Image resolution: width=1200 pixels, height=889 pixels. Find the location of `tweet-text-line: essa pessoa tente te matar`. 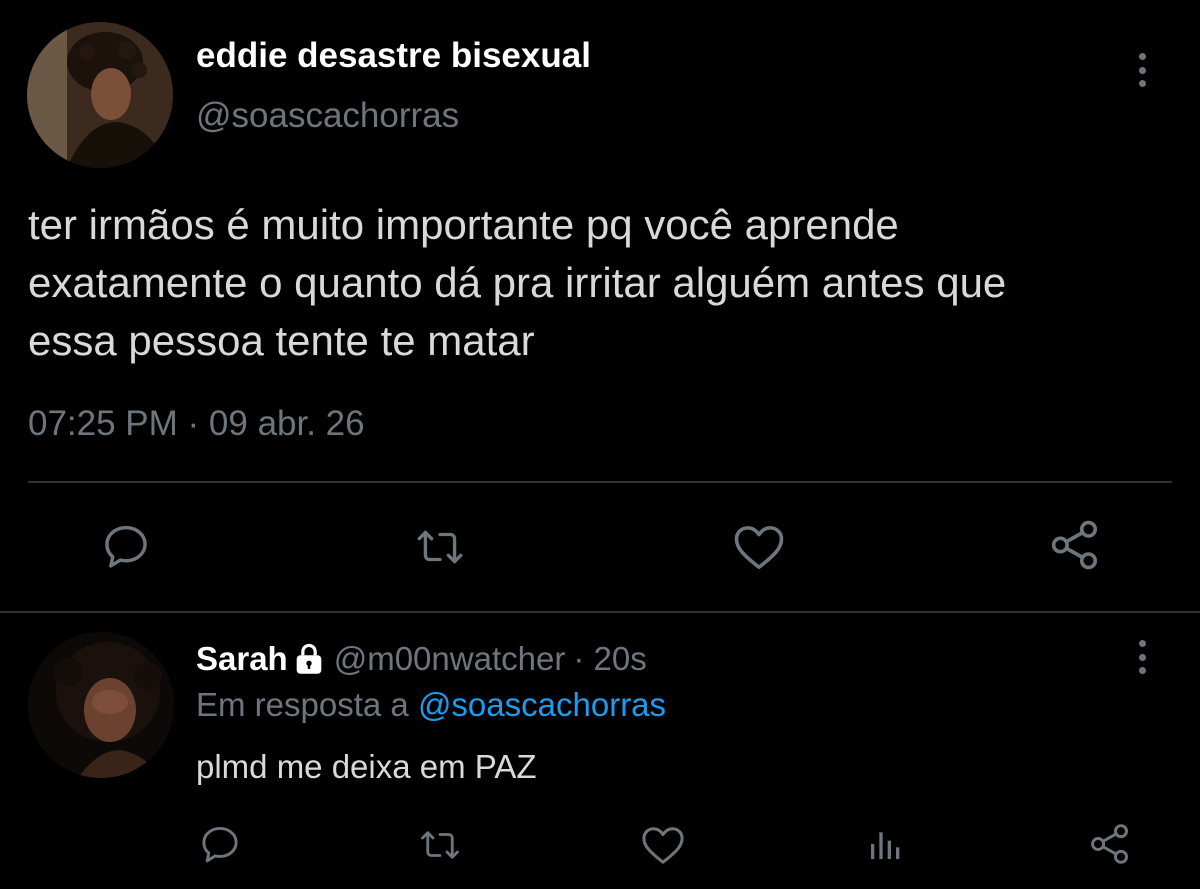

tweet-text-line: essa pessoa tente te matar is located at coordinates (281, 340).